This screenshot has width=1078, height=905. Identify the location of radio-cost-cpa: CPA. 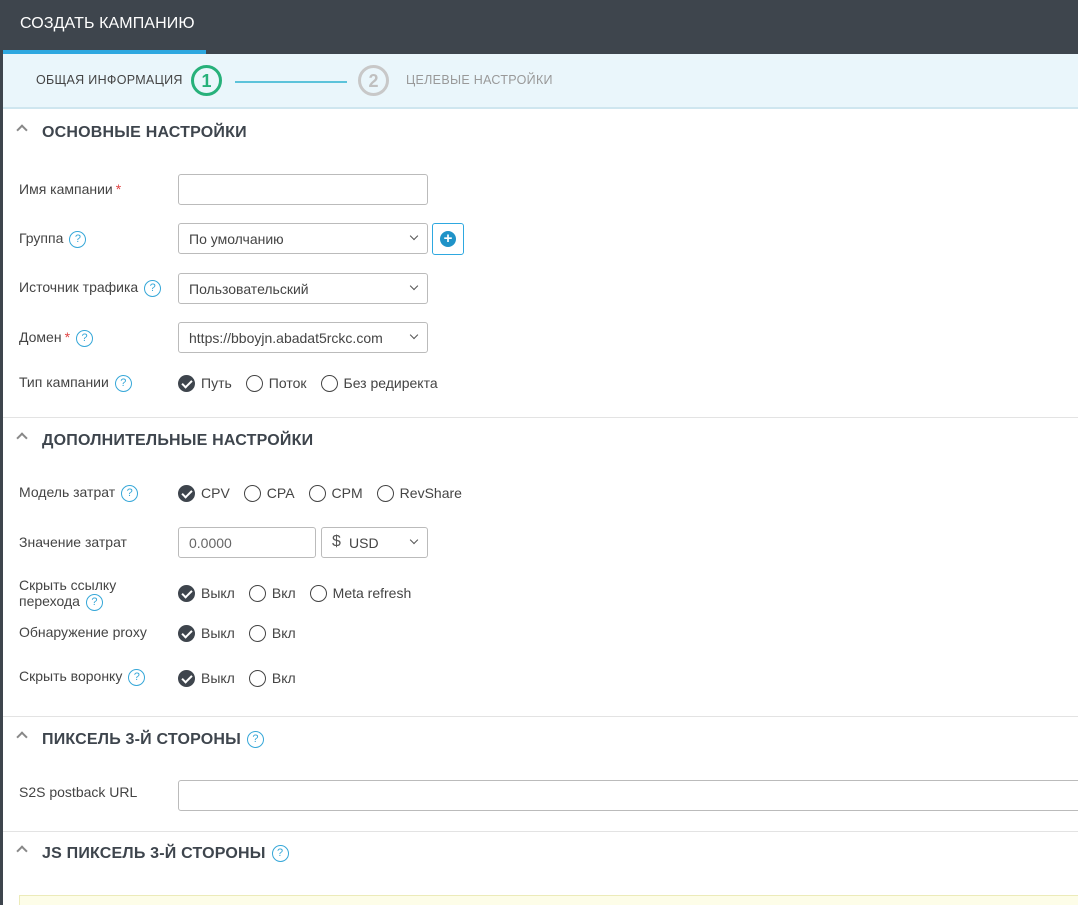
(269, 493).